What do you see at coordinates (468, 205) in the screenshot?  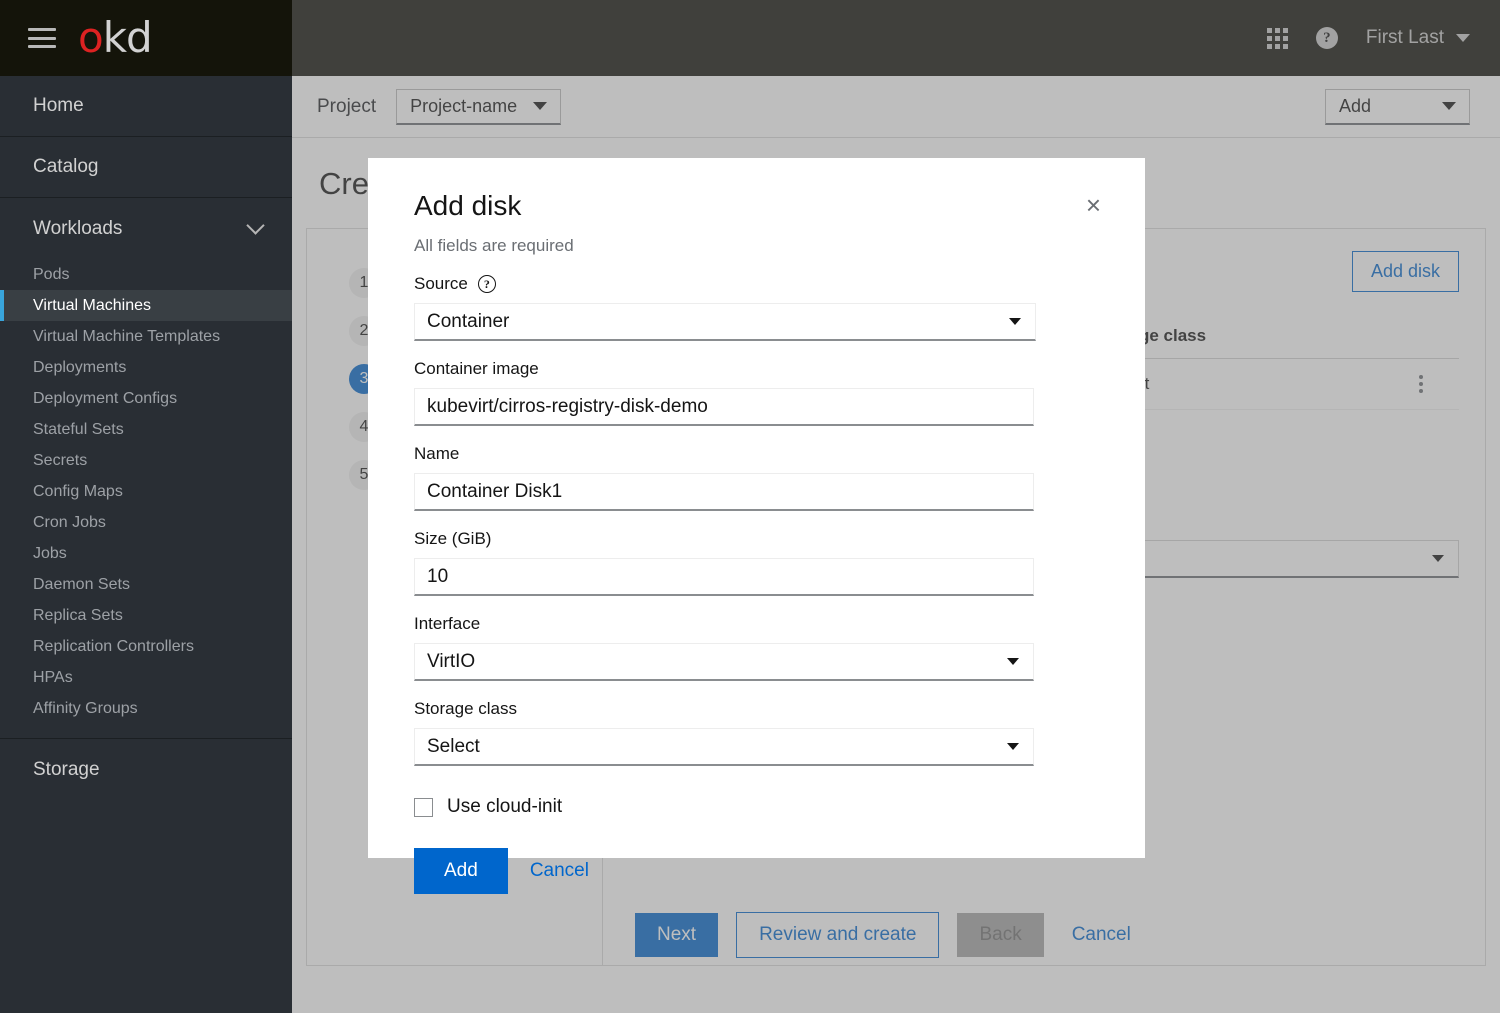 I see `modal-title: Add disk` at bounding box center [468, 205].